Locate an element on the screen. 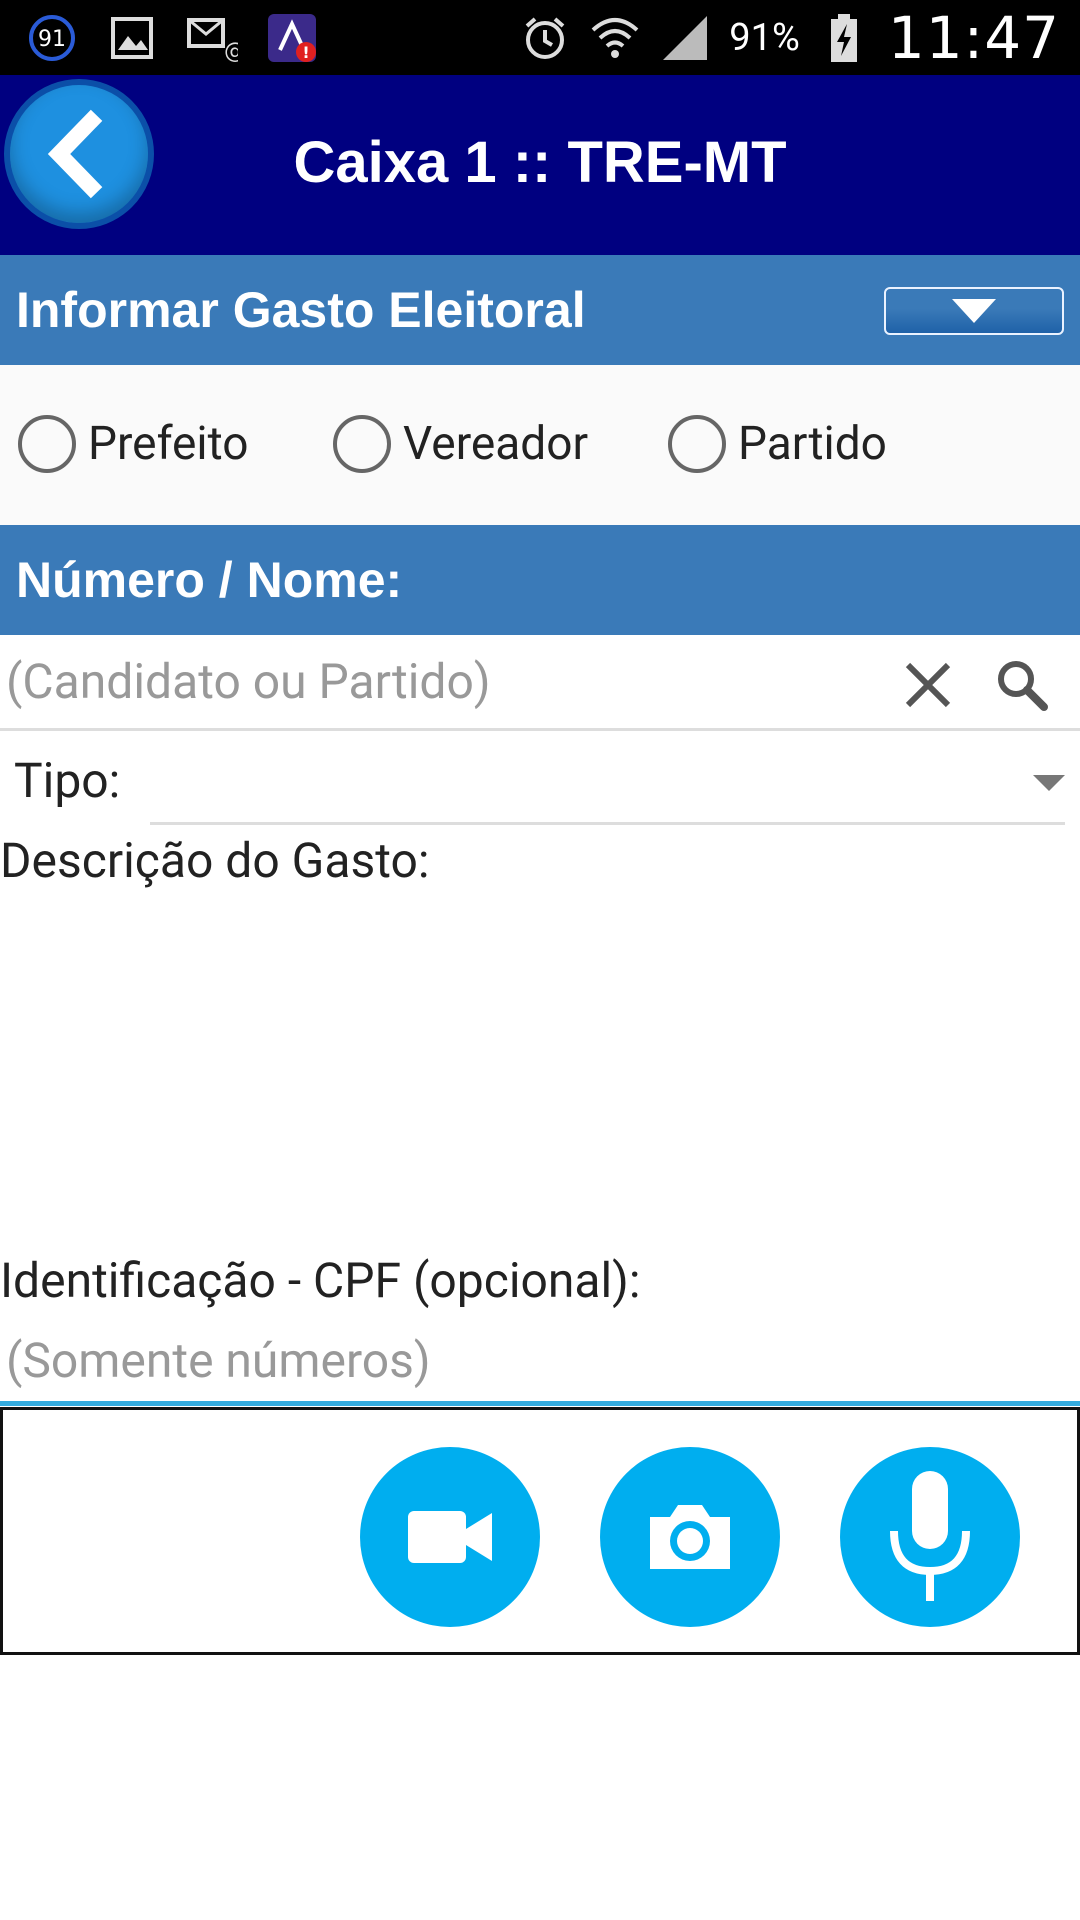 The height and width of the screenshot is (1920, 1080). search-input: (Candidato ou Partido) is located at coordinates (540, 683).